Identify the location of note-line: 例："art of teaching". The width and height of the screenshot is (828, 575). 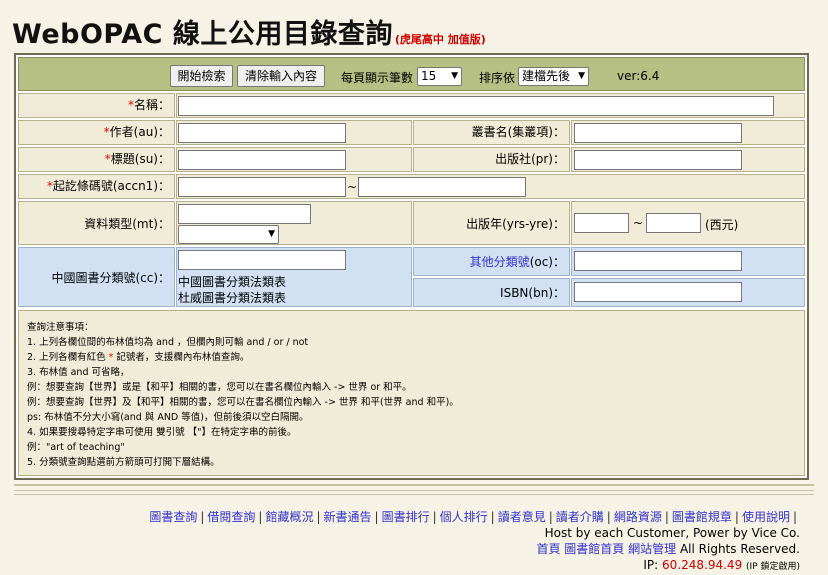
(76, 447).